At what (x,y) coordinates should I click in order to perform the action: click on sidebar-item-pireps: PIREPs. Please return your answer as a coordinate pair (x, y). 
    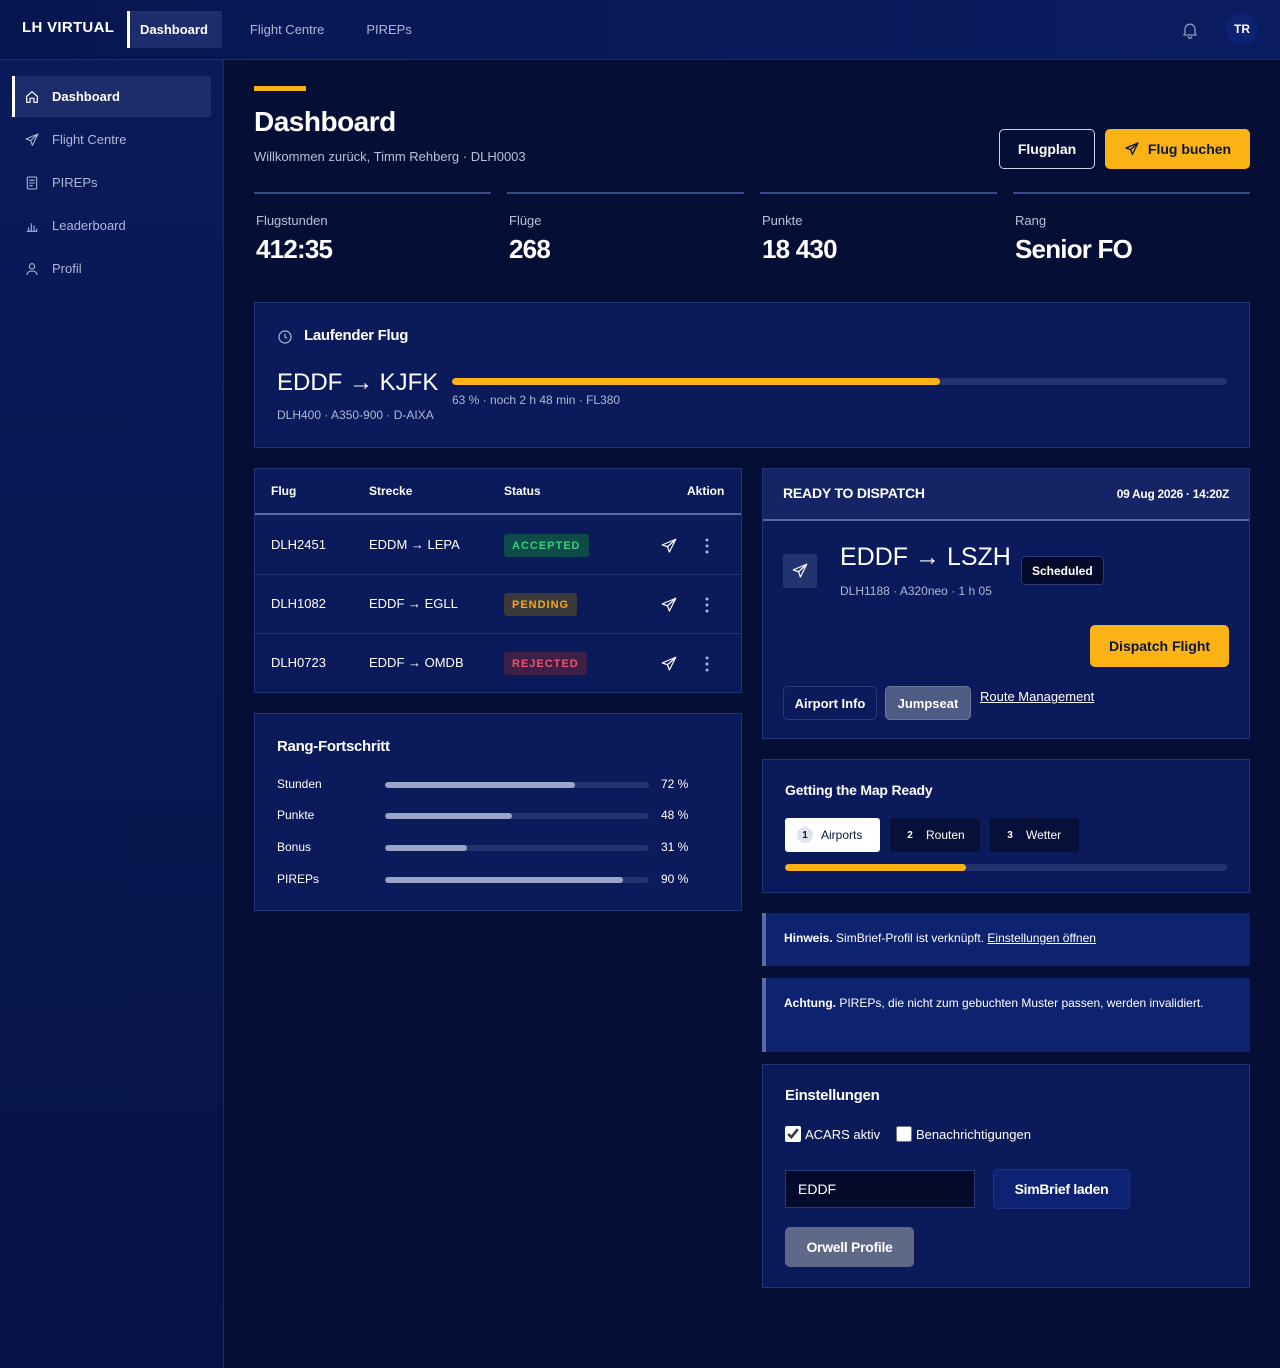
    Looking at the image, I should click on (111, 182).